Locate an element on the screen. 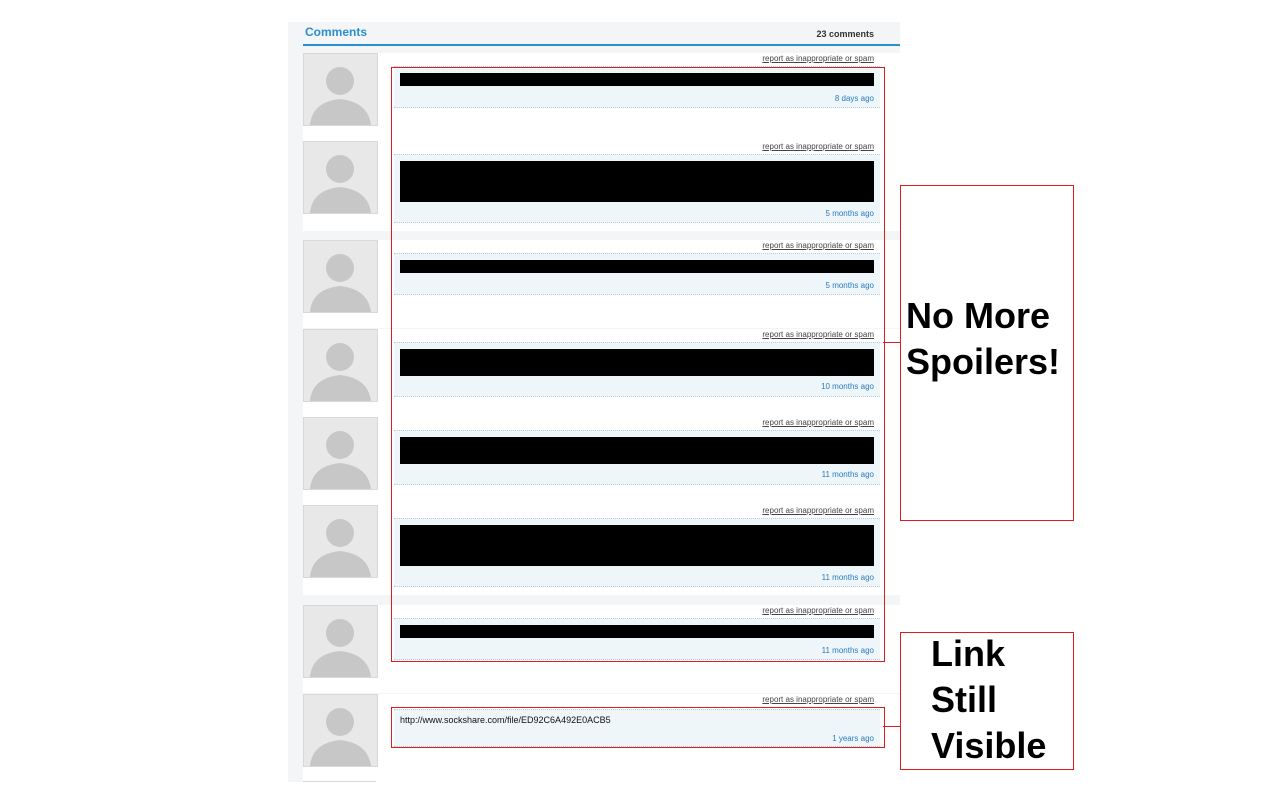 The height and width of the screenshot is (800, 1280). comments-title: Comments is located at coordinates (336, 32).